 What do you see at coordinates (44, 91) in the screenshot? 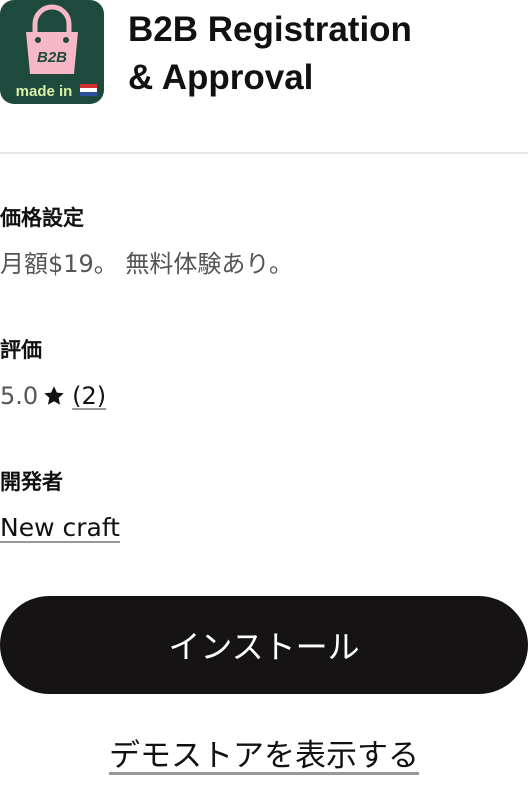
I see `badge-text: made in` at bounding box center [44, 91].